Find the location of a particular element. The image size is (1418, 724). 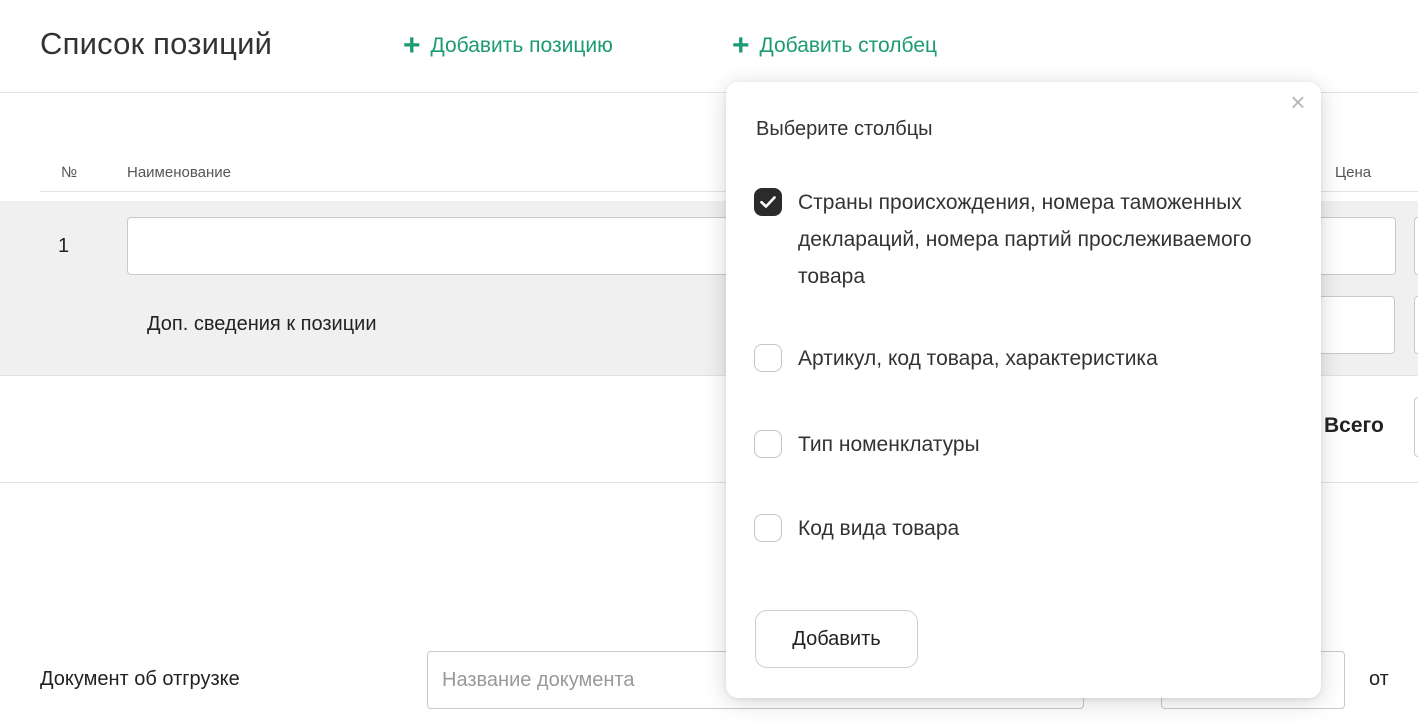

option-article: Артикул, код товара, характеристика is located at coordinates (956, 358).